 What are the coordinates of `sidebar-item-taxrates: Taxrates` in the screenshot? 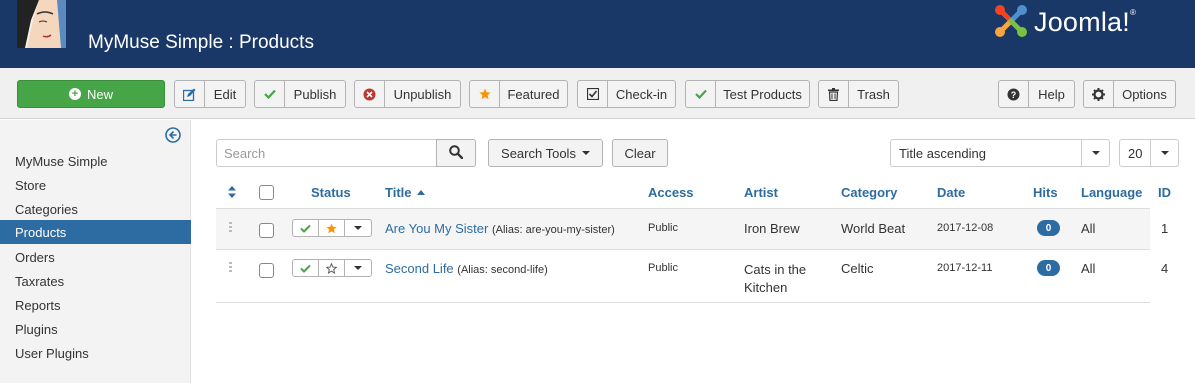 It's located at (95, 281).